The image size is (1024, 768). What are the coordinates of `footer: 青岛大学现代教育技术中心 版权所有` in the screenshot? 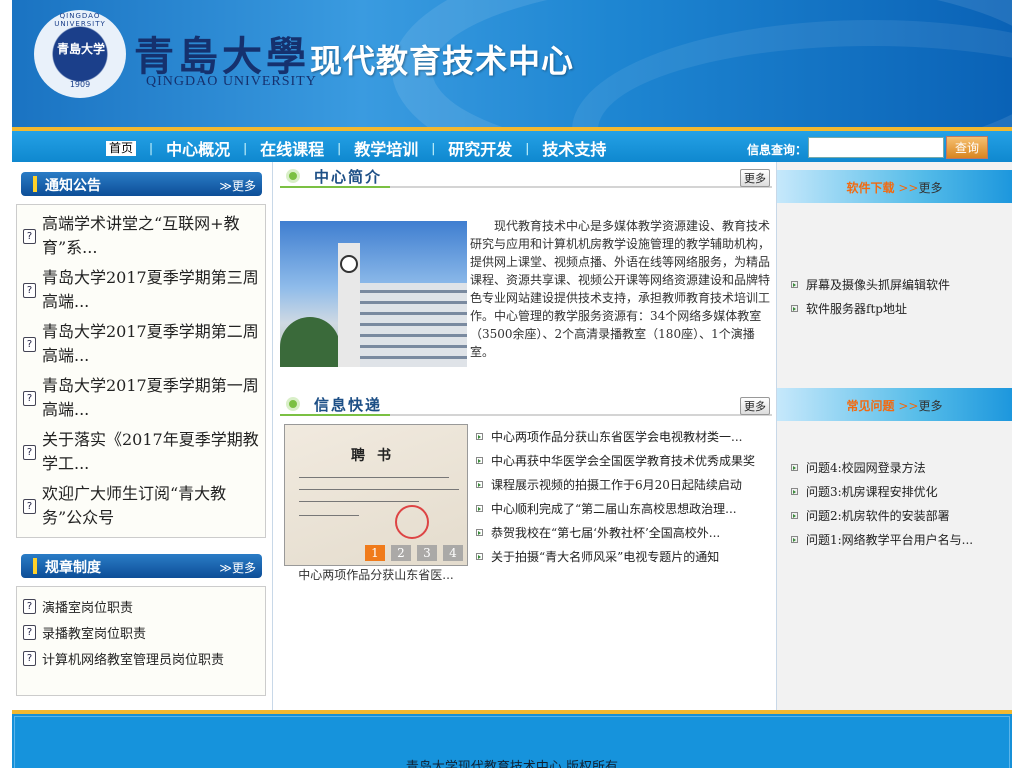 It's located at (512, 739).